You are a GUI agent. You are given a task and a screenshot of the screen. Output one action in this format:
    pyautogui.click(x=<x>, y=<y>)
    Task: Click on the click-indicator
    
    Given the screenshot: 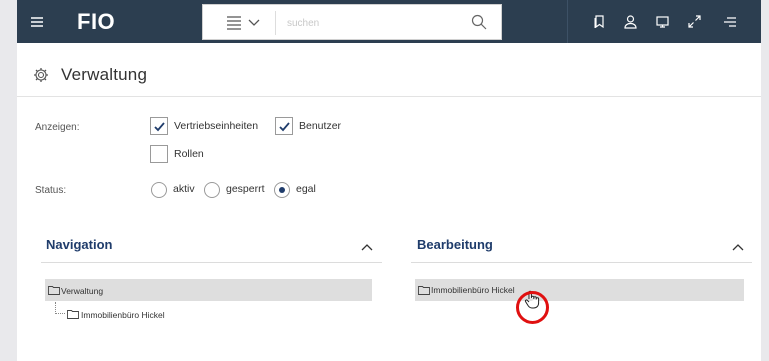 What is the action you would take?
    pyautogui.click(x=532, y=307)
    